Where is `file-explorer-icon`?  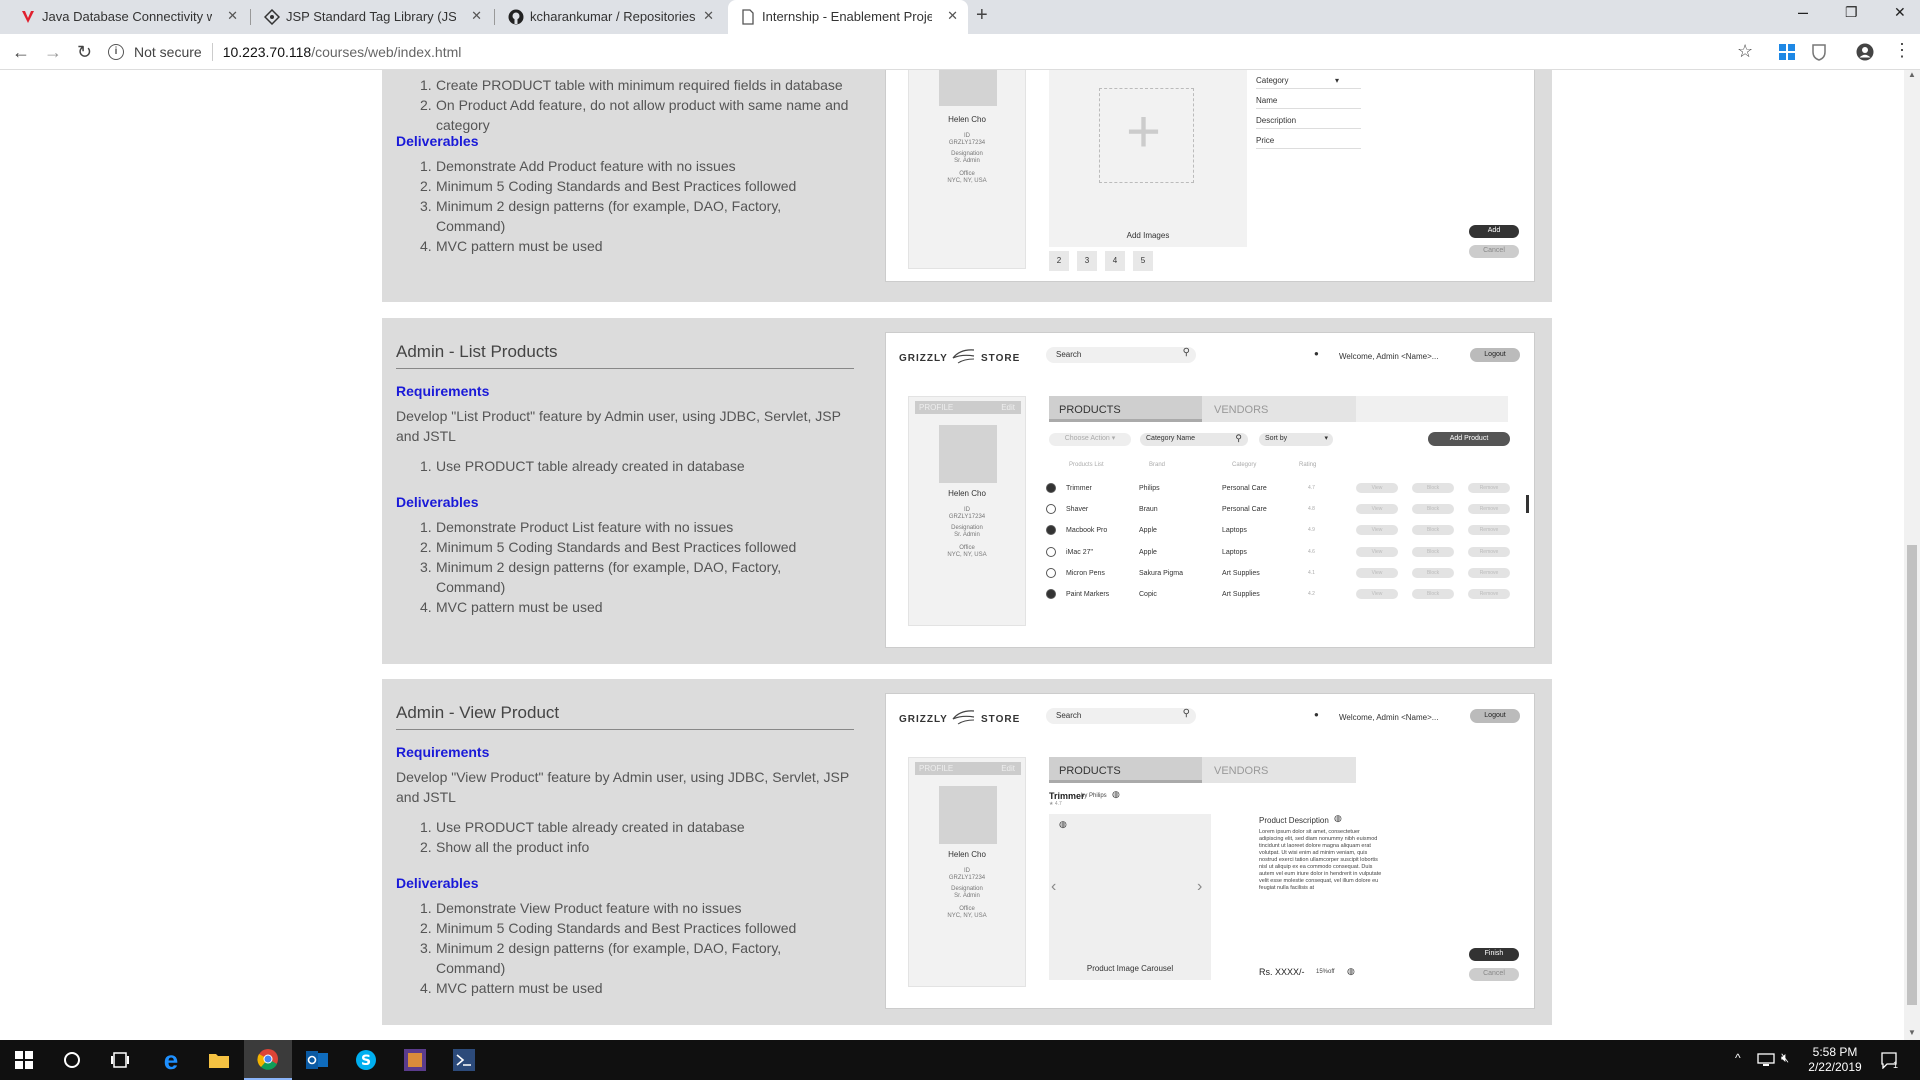
file-explorer-icon is located at coordinates (219, 1060).